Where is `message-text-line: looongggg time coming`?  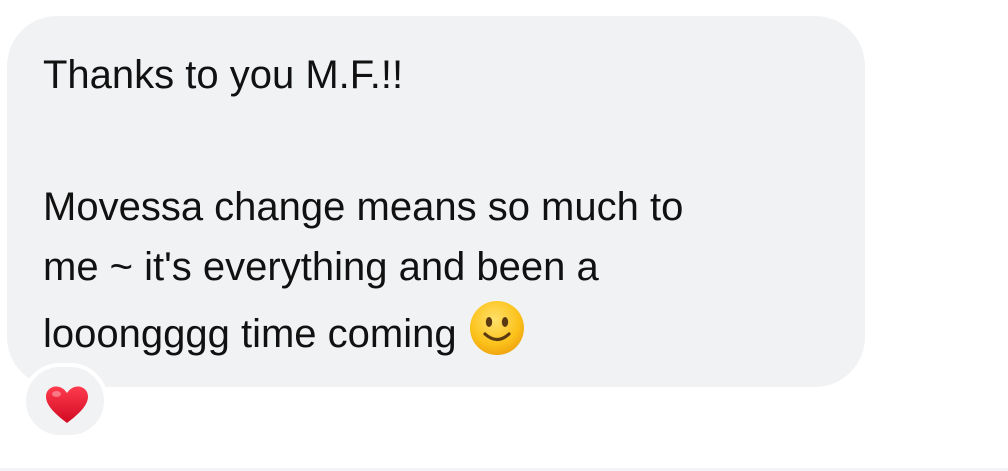
message-text-line: looongggg time coming is located at coordinates (284, 335).